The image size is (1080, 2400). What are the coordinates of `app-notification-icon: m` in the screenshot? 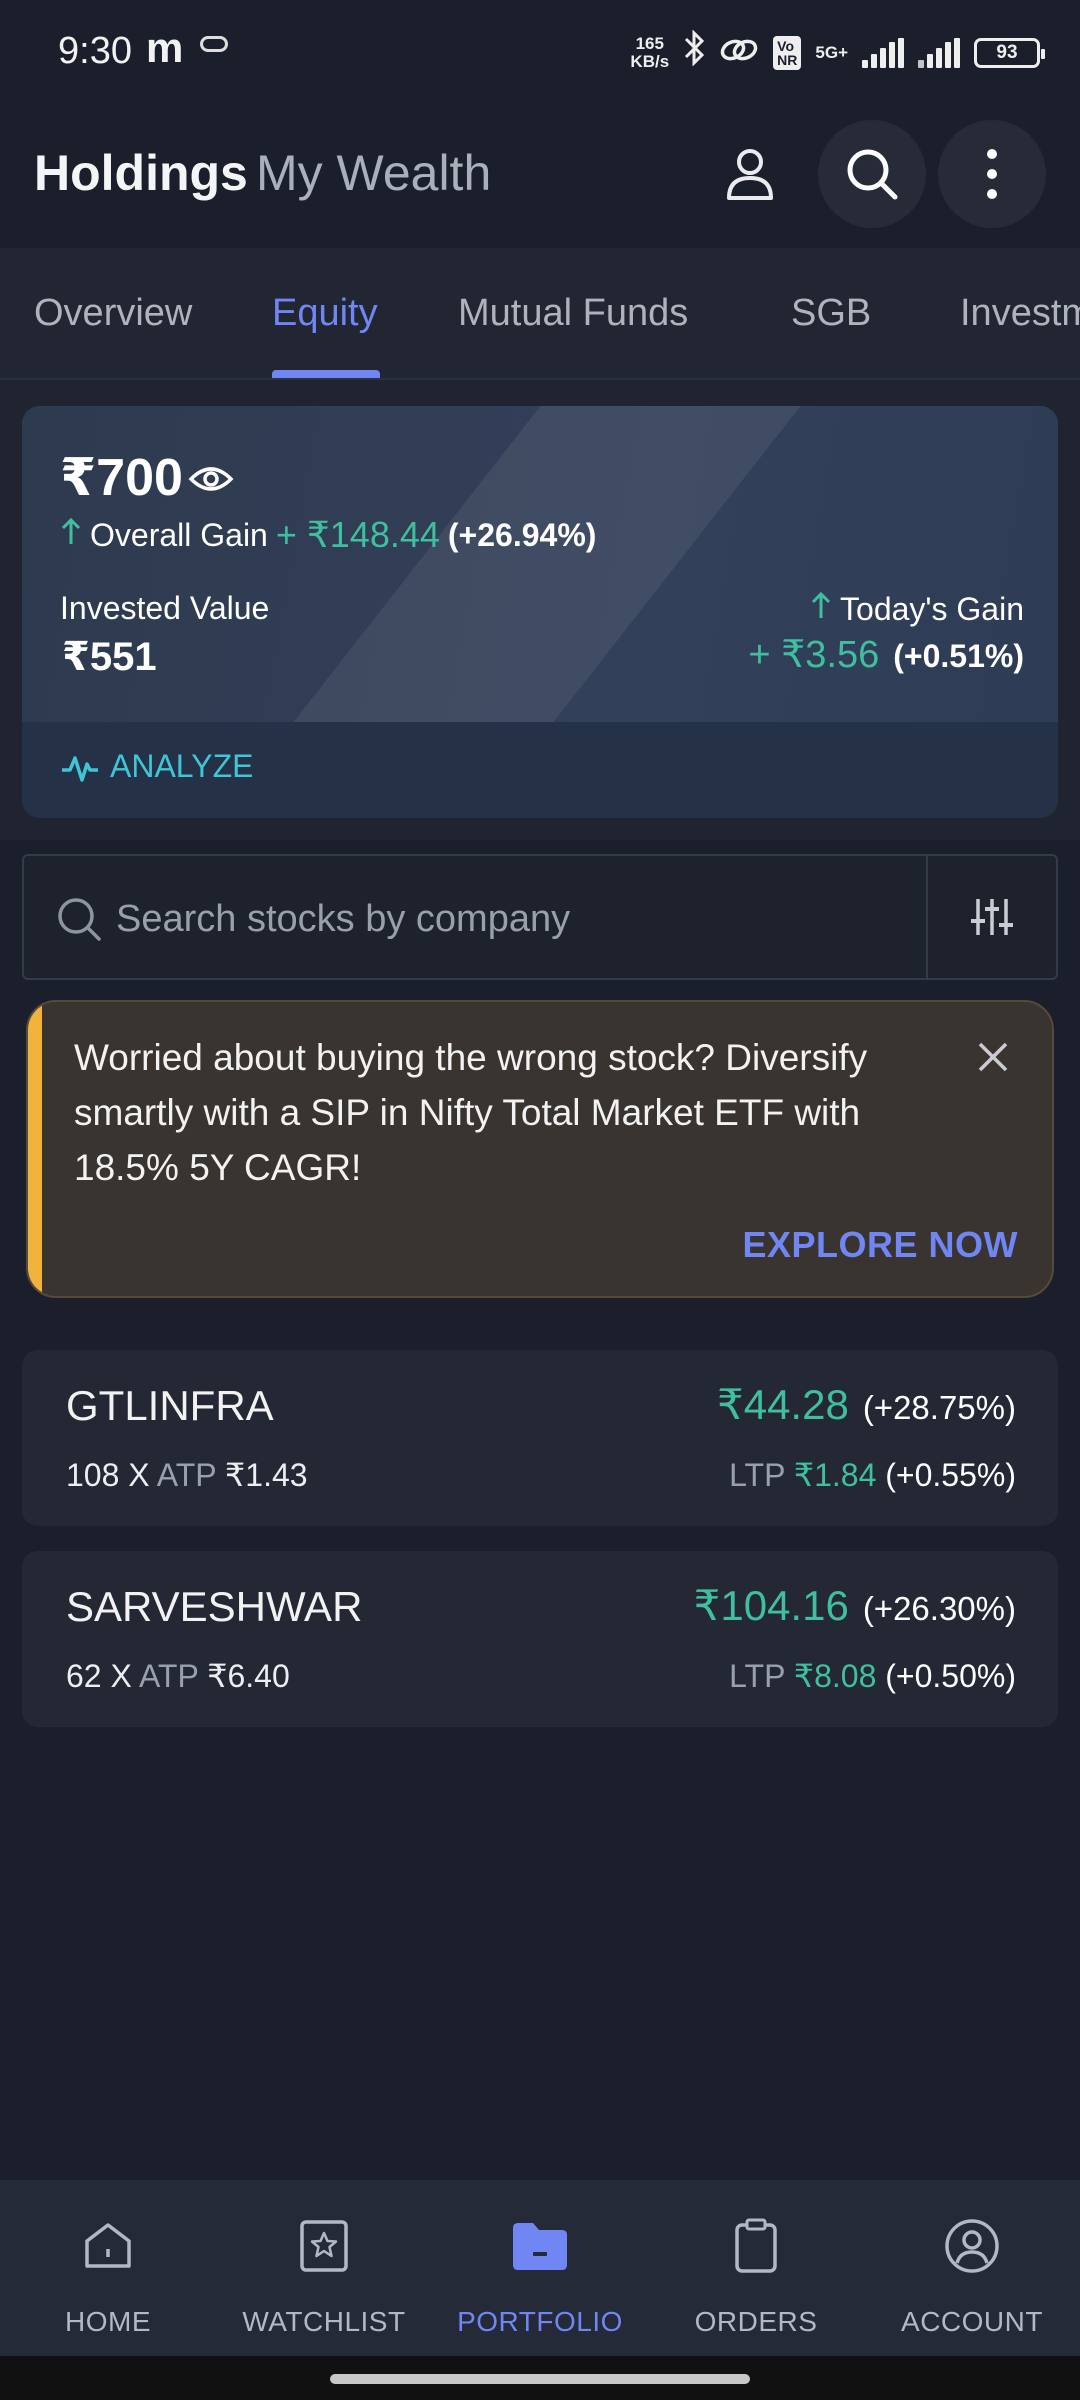 It's located at (165, 47).